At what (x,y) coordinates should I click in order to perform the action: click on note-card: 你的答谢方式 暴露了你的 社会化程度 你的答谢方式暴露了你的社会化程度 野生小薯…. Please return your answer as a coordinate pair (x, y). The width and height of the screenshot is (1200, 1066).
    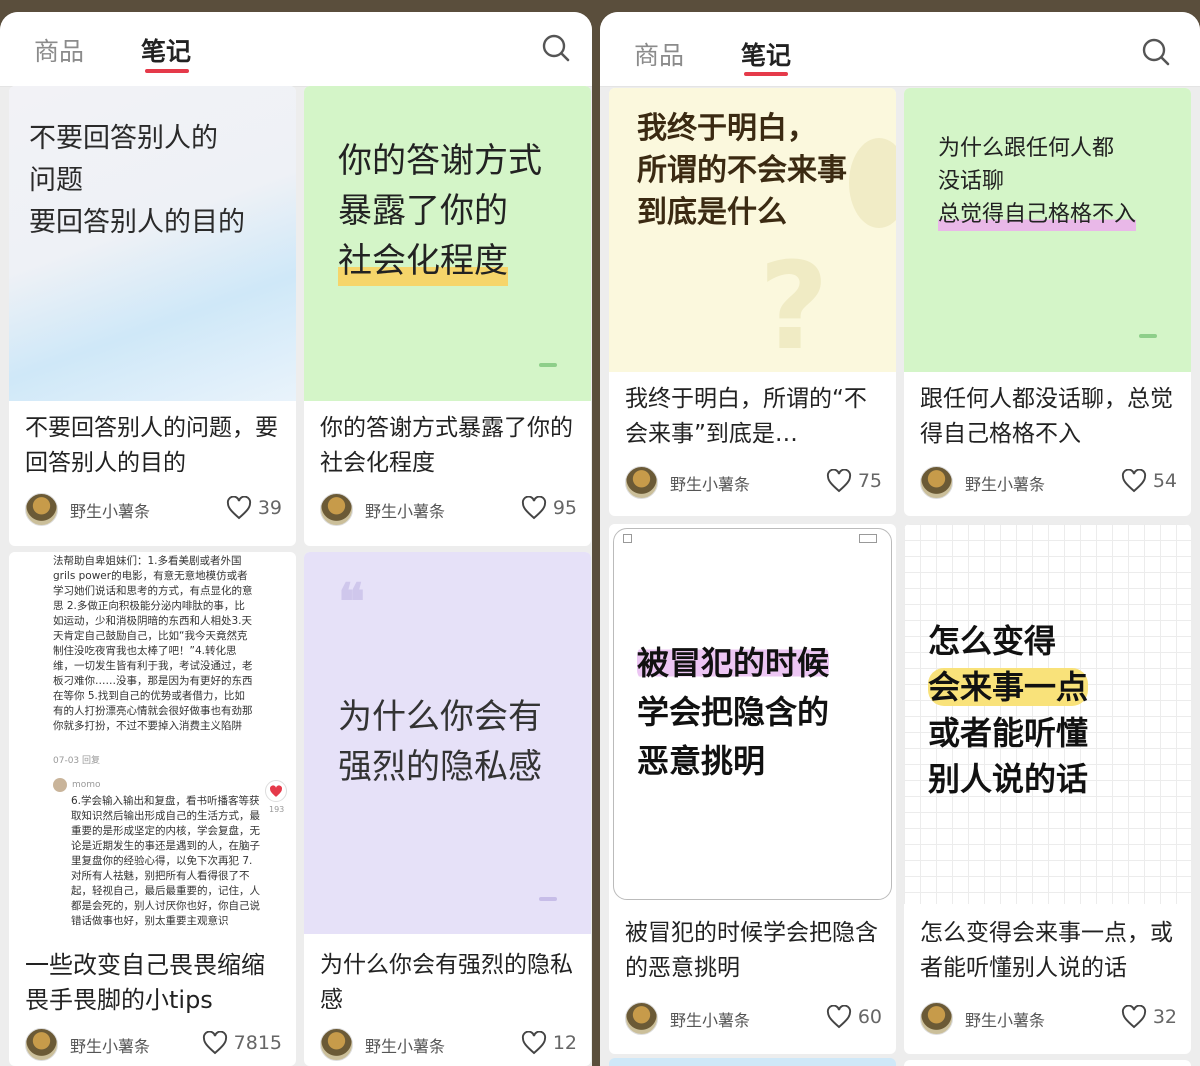
    Looking at the image, I should click on (447, 316).